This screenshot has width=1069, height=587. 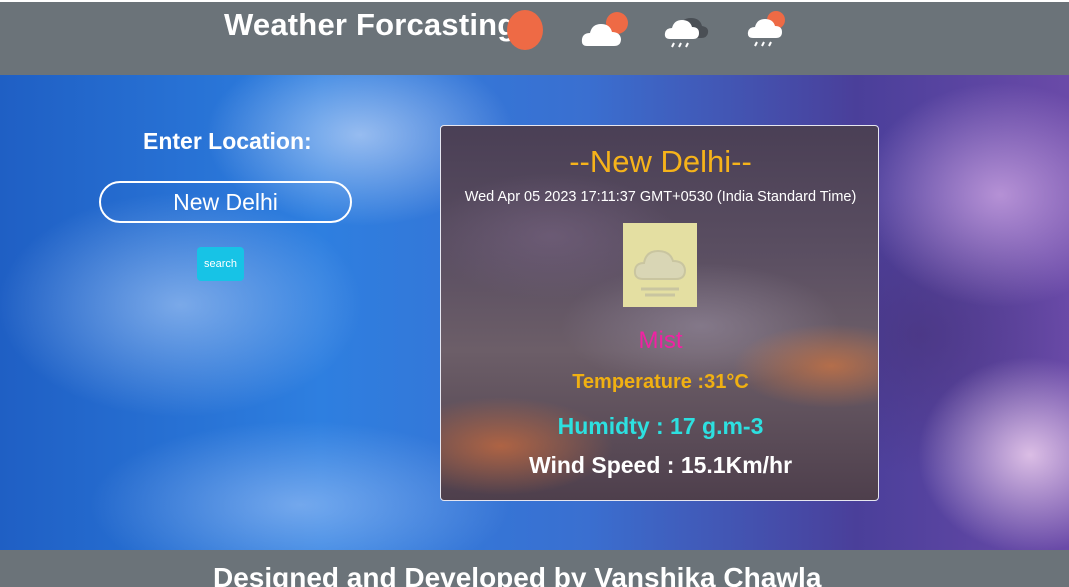 What do you see at coordinates (225, 202) in the screenshot?
I see `location-input` at bounding box center [225, 202].